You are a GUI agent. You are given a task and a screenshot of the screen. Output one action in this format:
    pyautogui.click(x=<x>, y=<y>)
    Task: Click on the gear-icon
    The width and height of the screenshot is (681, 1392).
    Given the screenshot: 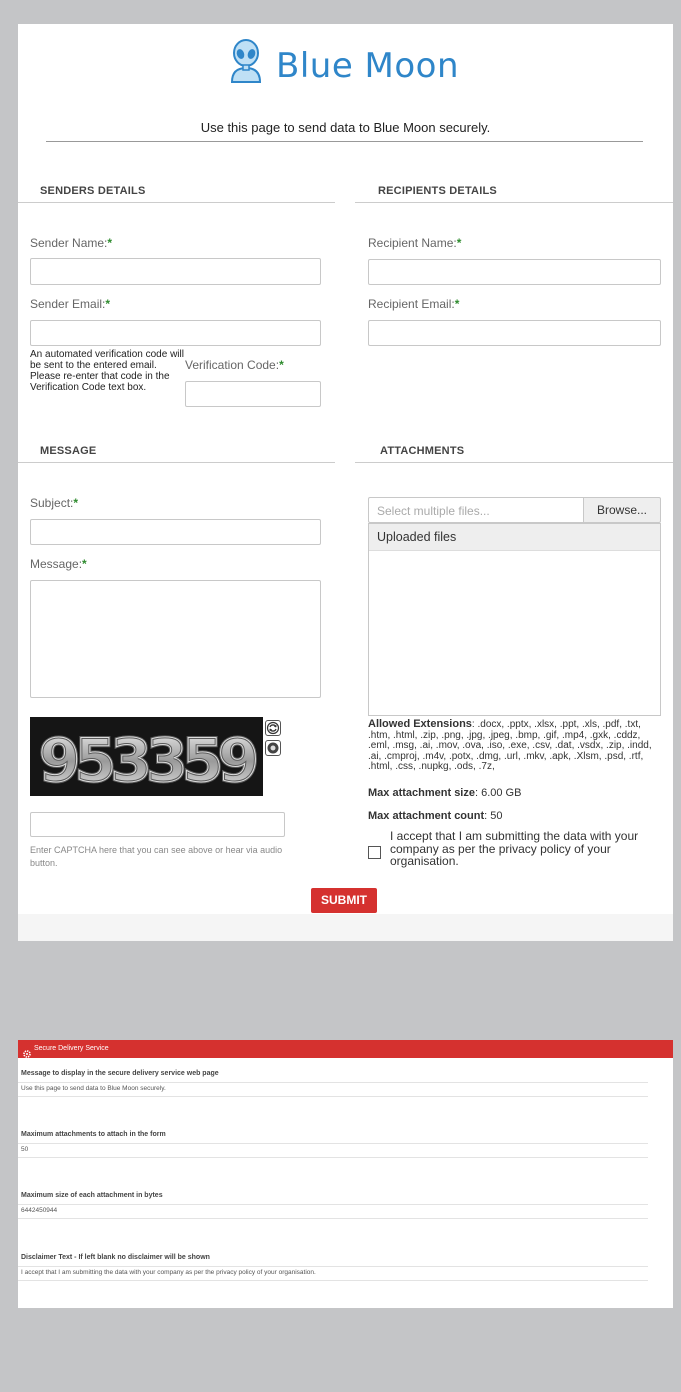 What is the action you would take?
    pyautogui.click(x=27, y=1051)
    